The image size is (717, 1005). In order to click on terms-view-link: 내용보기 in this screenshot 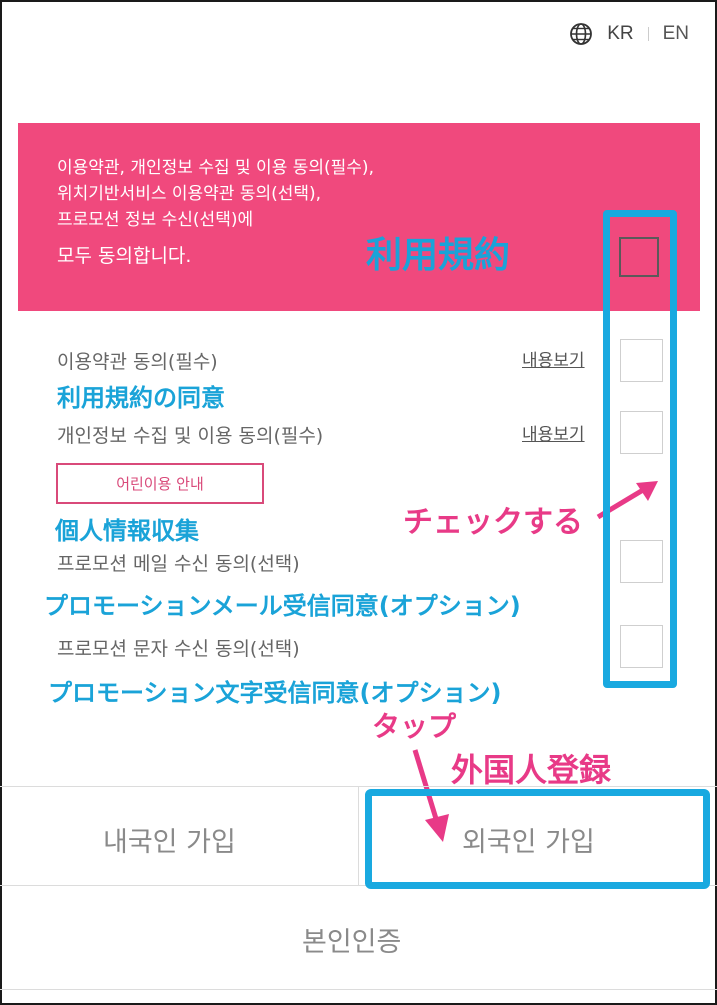, I will do `click(553, 358)`.